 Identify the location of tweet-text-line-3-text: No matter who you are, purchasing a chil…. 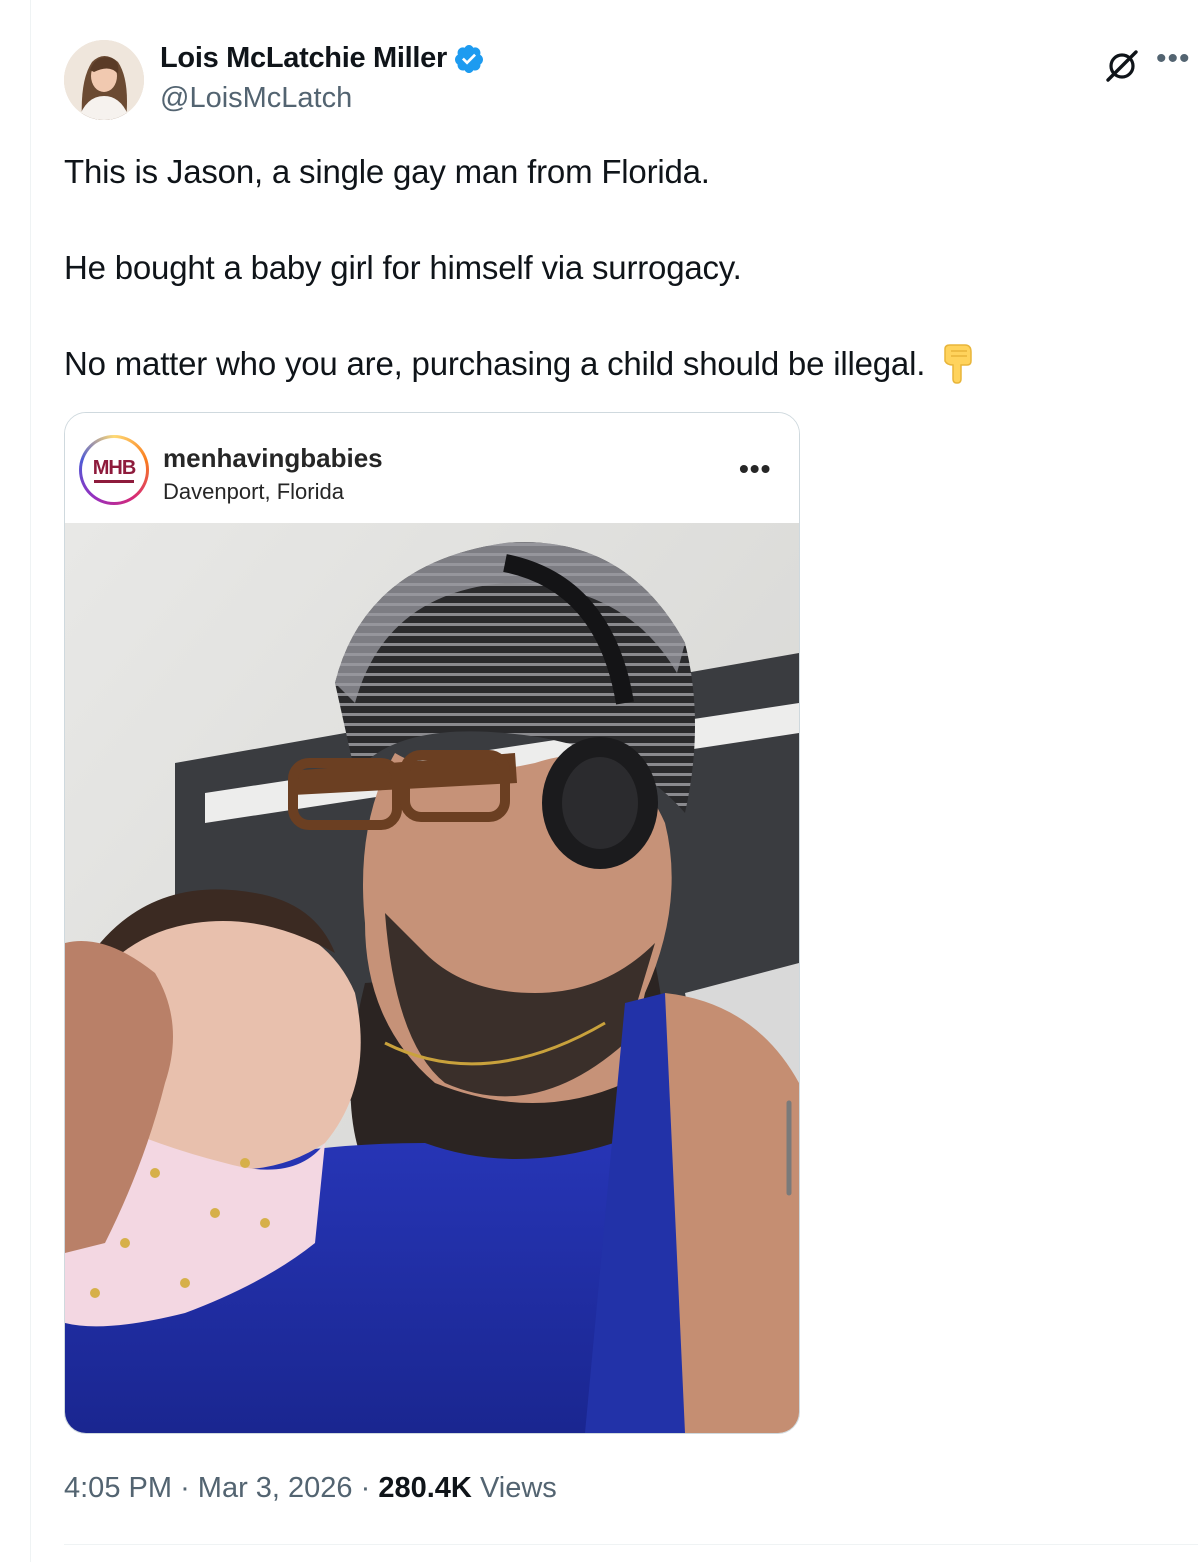
(495, 363).